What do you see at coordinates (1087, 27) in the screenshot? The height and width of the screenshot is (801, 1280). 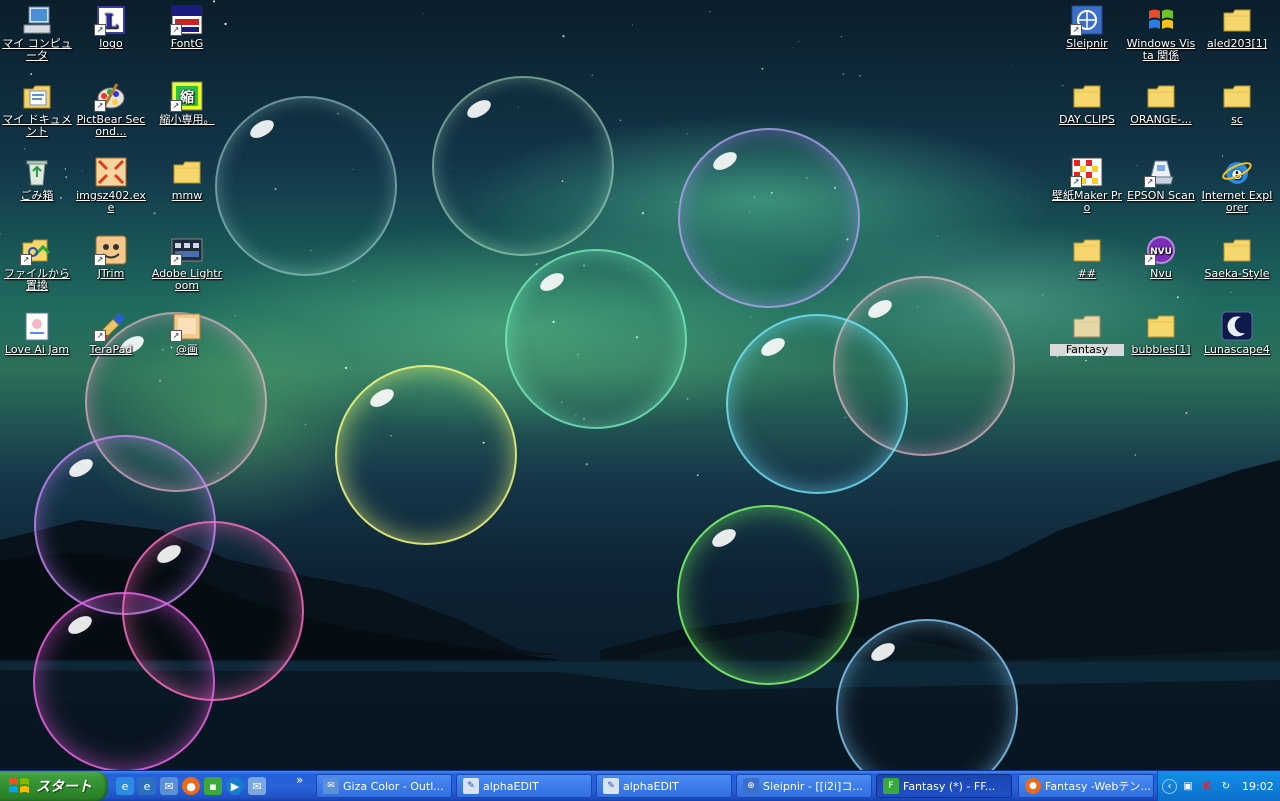 I see `desktop-icon-sleipnir: ↗ Sleipnir` at bounding box center [1087, 27].